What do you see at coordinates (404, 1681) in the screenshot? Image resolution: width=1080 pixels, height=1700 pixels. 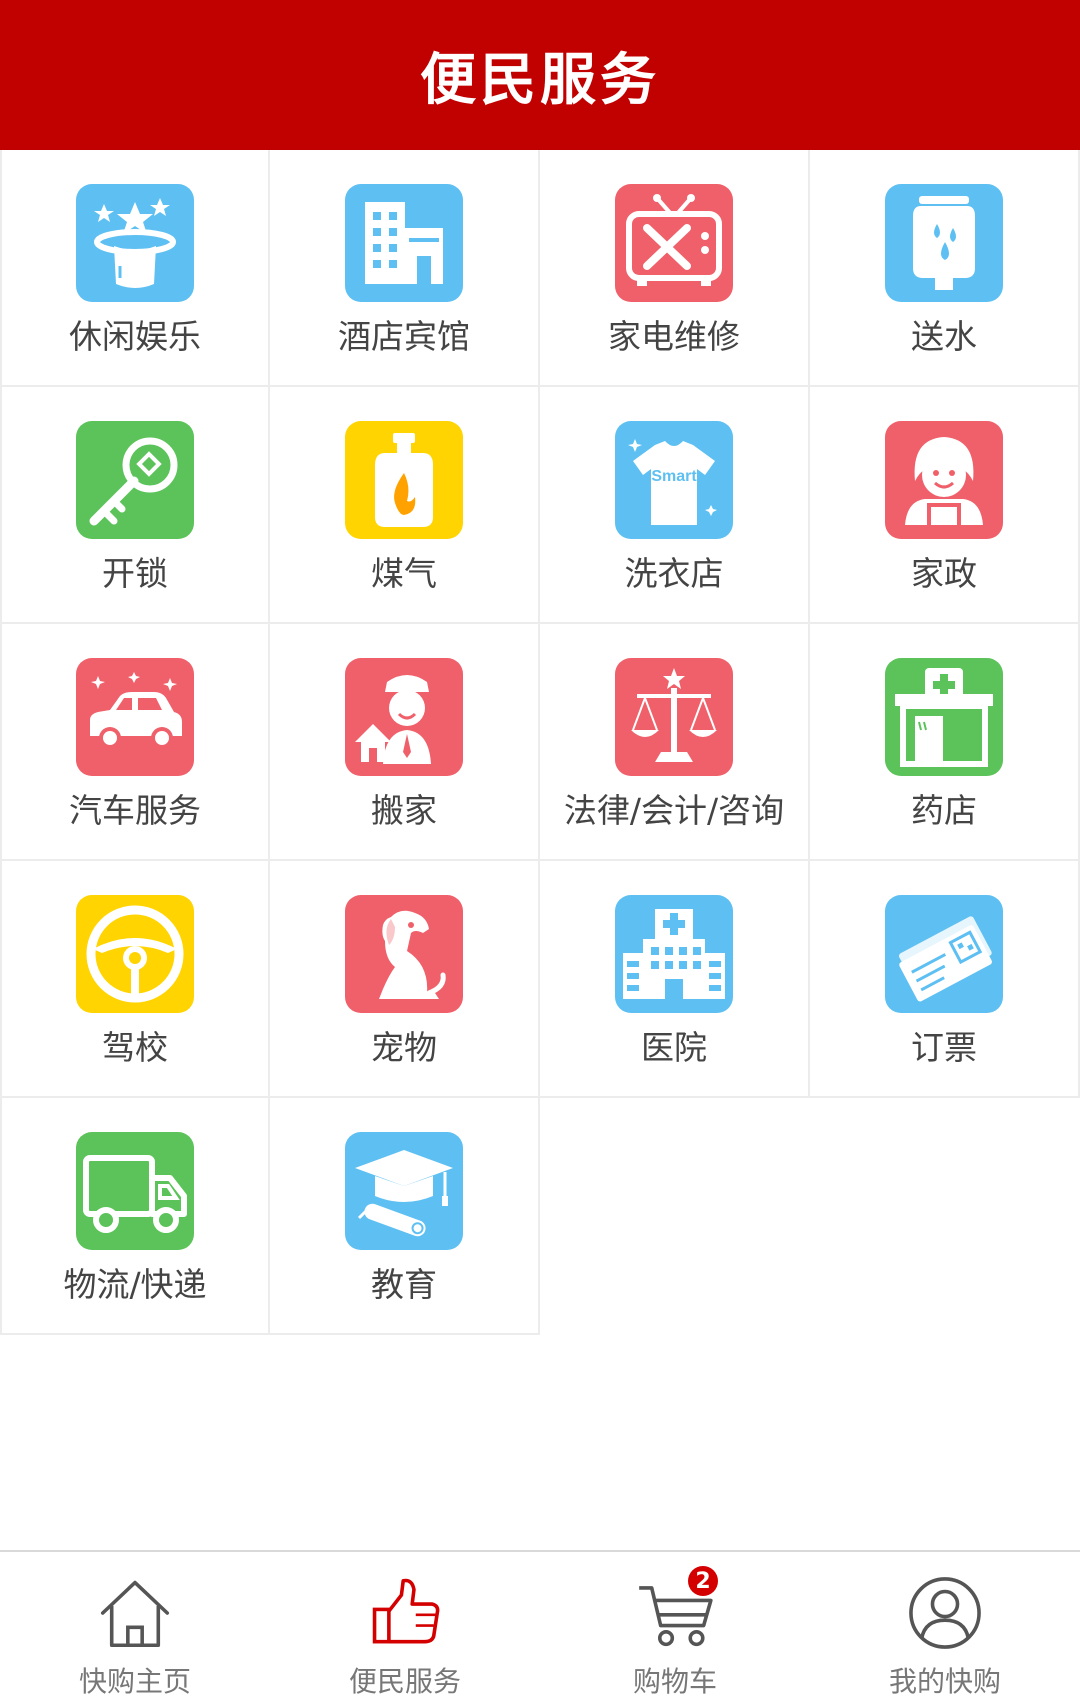 I see `tab-label: 便民服务` at bounding box center [404, 1681].